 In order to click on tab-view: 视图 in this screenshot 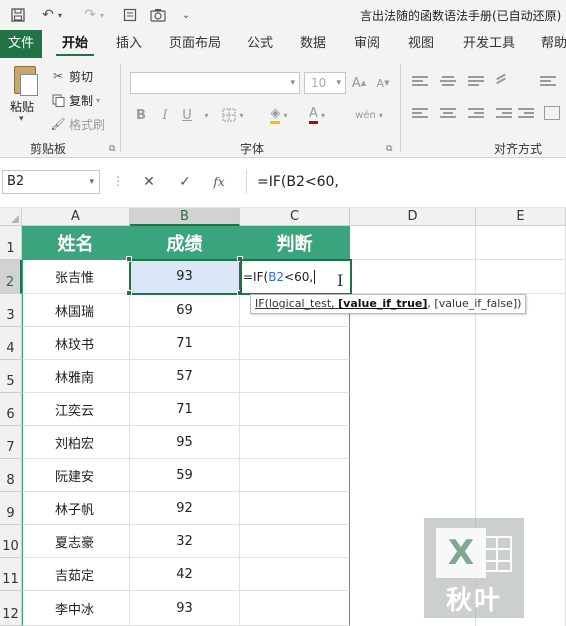, I will do `click(421, 44)`.